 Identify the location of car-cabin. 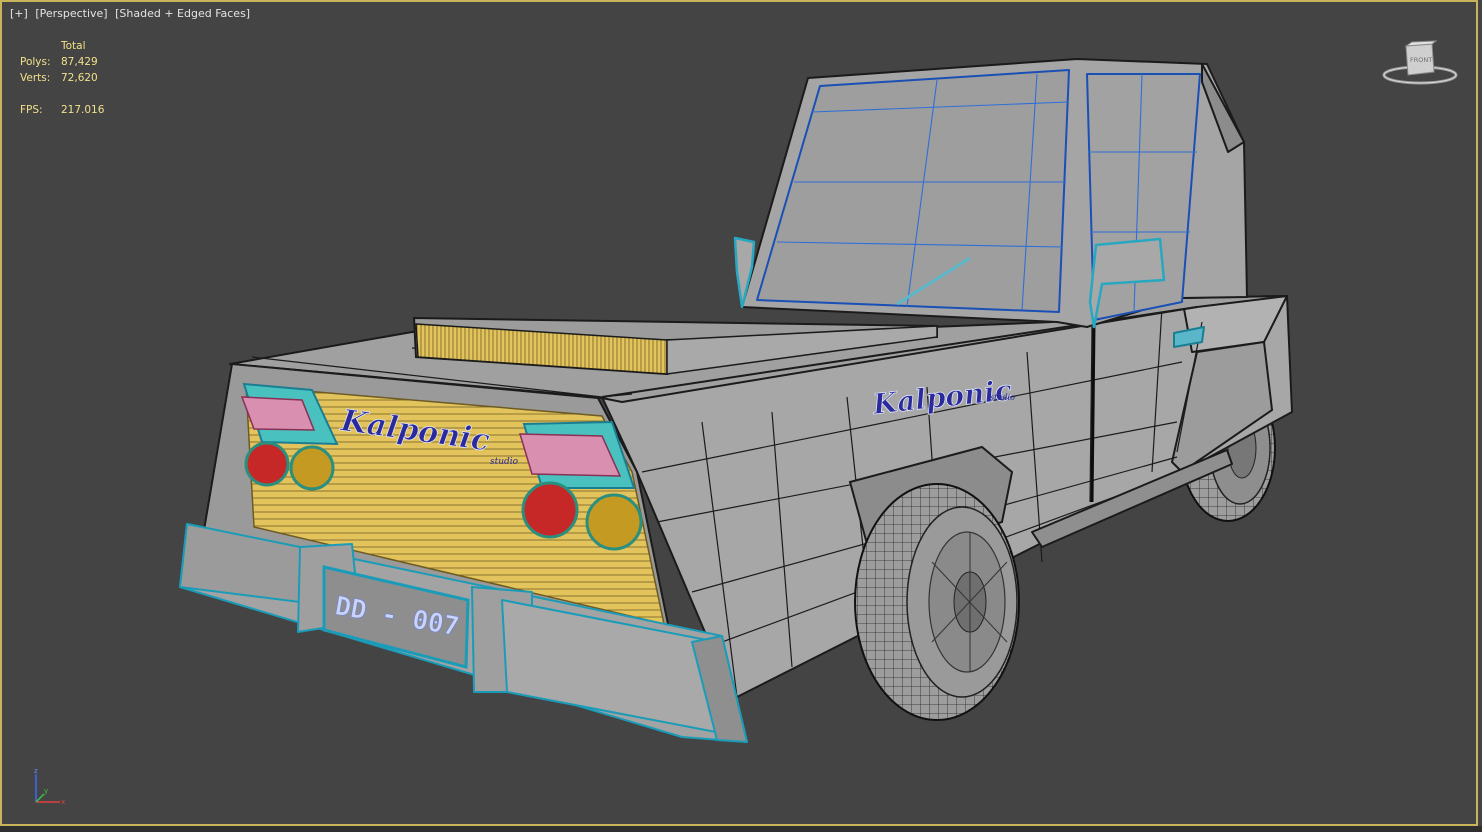
(990, 193).